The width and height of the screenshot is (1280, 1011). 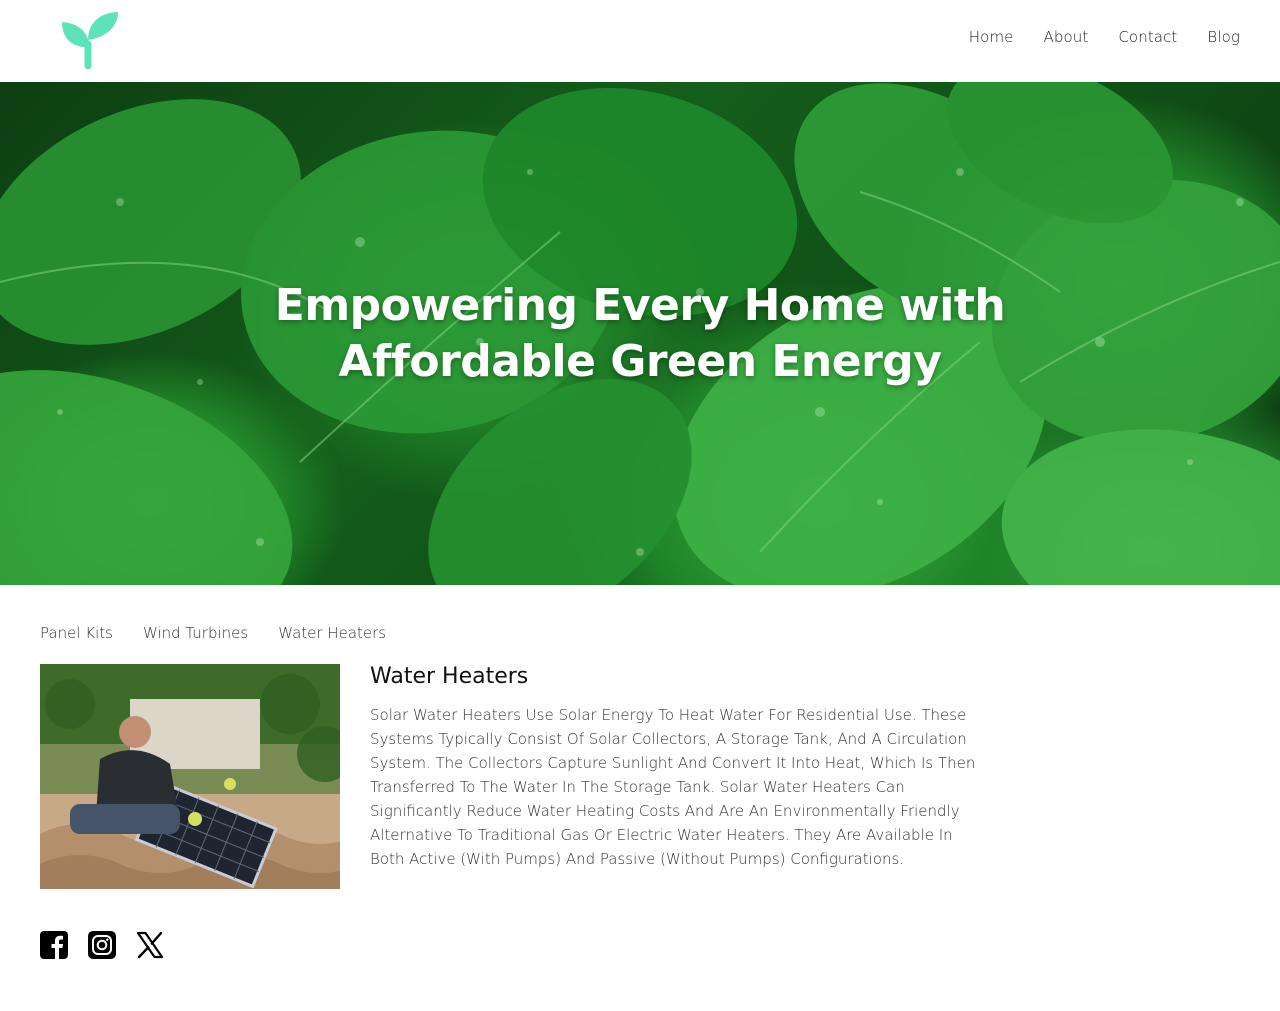 I want to click on nav-contact-link: Contact, so click(x=1147, y=37).